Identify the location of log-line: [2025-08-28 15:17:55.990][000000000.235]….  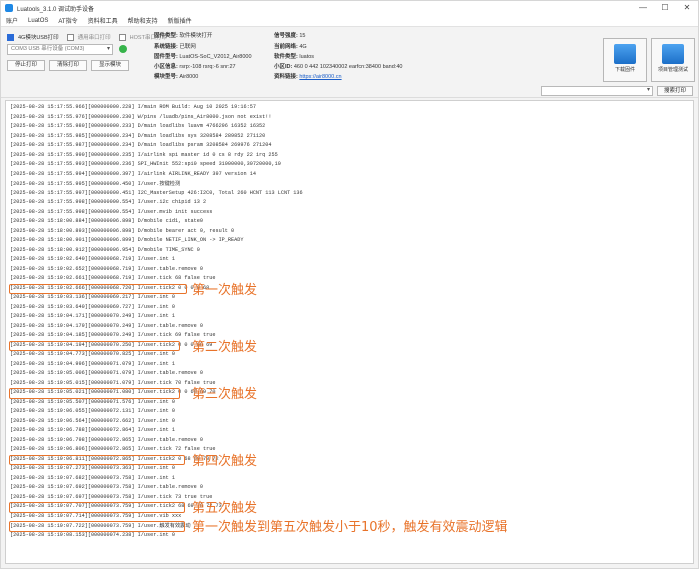
(144, 154).